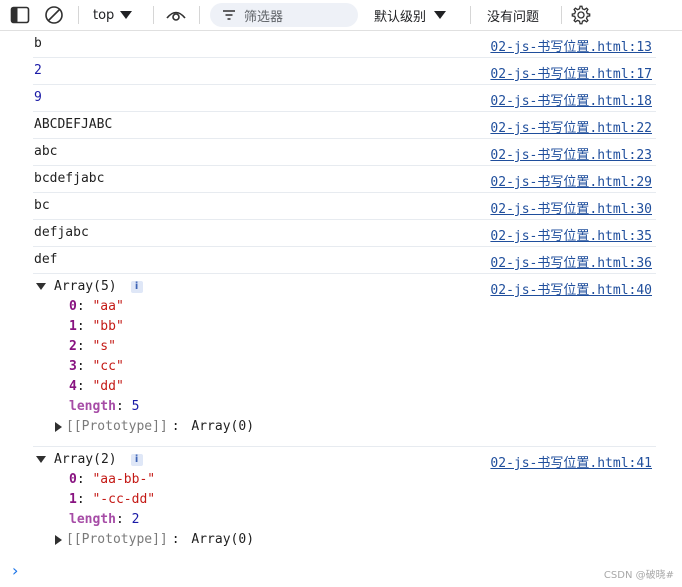 The width and height of the screenshot is (682, 587). Describe the element at coordinates (38, 43) in the screenshot. I see `log-message: b` at that location.